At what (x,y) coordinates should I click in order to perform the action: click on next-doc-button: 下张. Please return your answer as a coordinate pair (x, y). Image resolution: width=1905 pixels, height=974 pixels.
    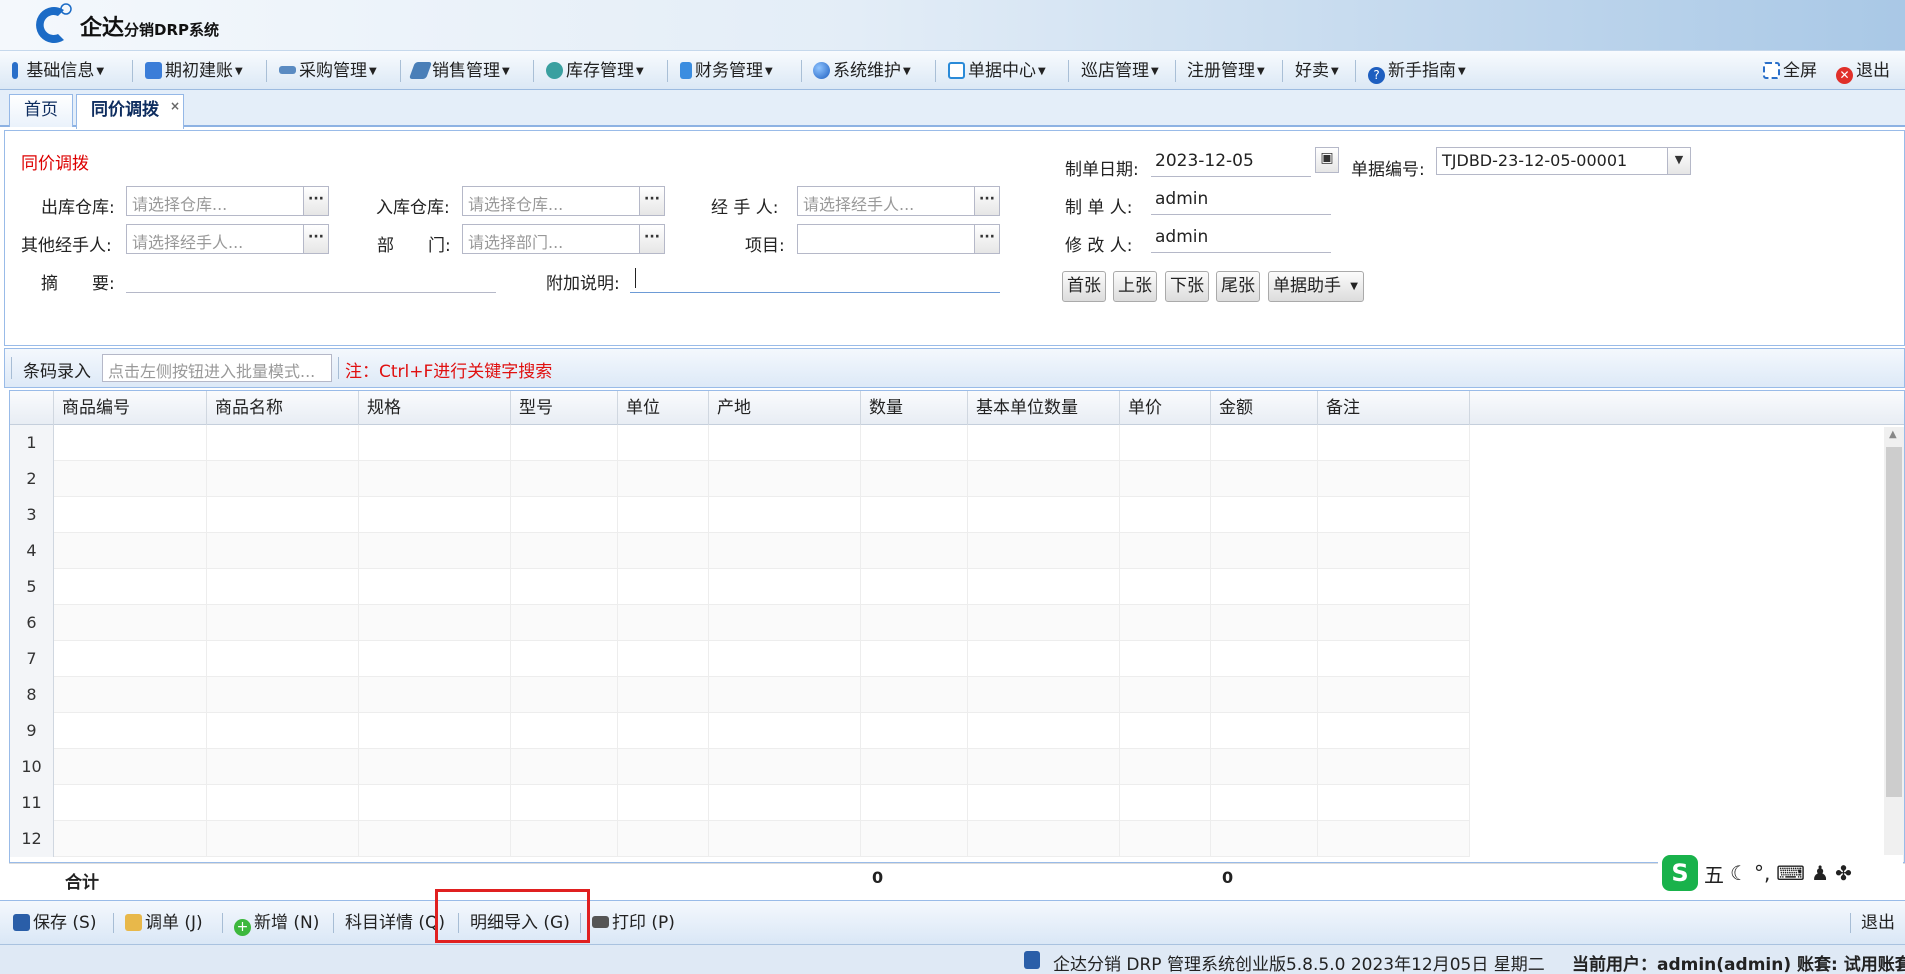
    Looking at the image, I should click on (1187, 286).